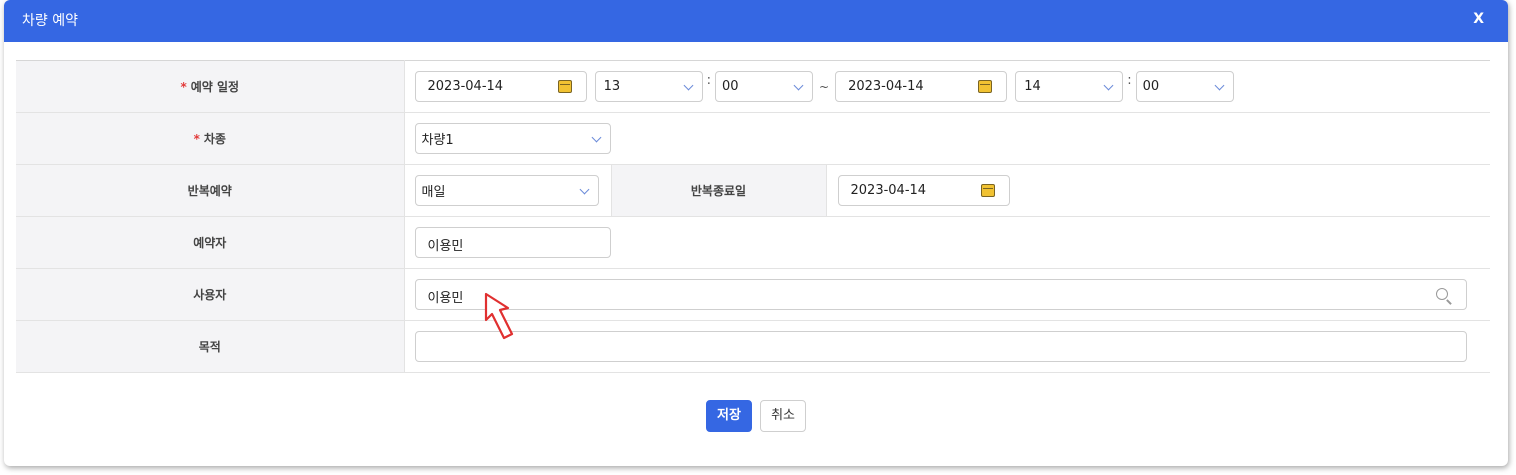  I want to click on end-hour-select: 14, so click(1069, 86).